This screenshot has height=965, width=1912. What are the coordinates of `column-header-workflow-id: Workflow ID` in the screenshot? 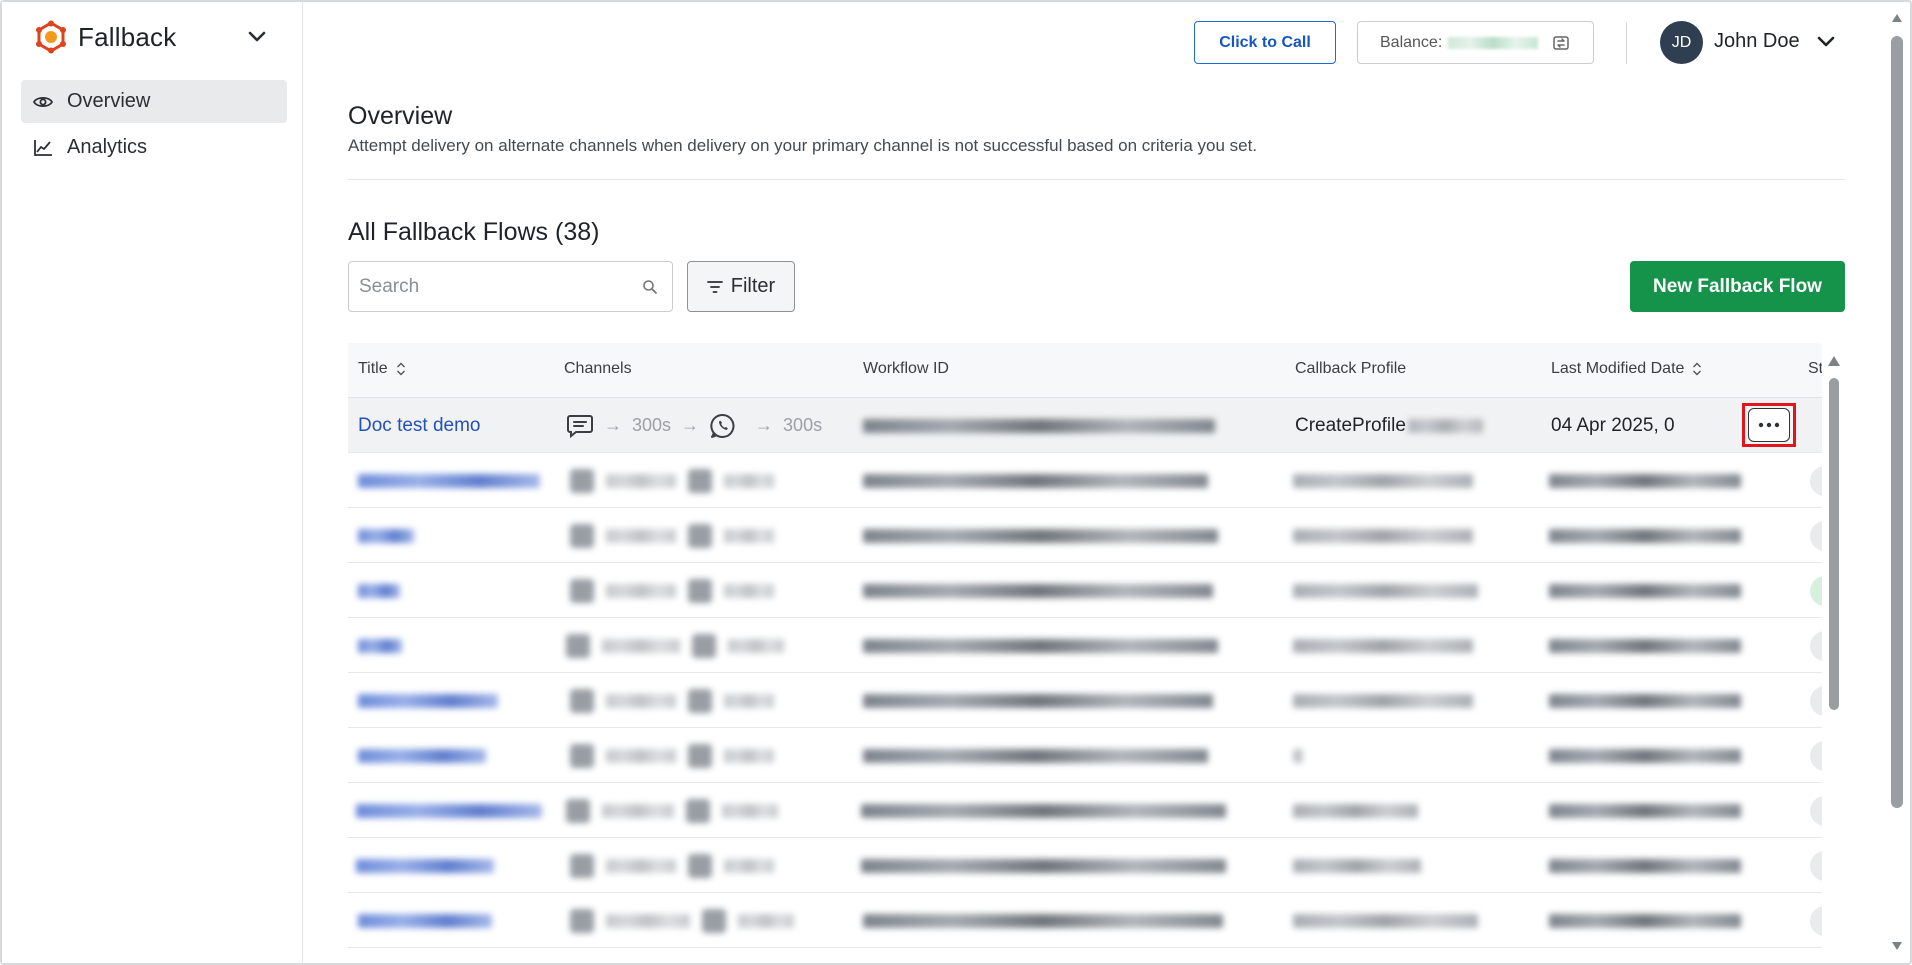 It's located at (906, 369).